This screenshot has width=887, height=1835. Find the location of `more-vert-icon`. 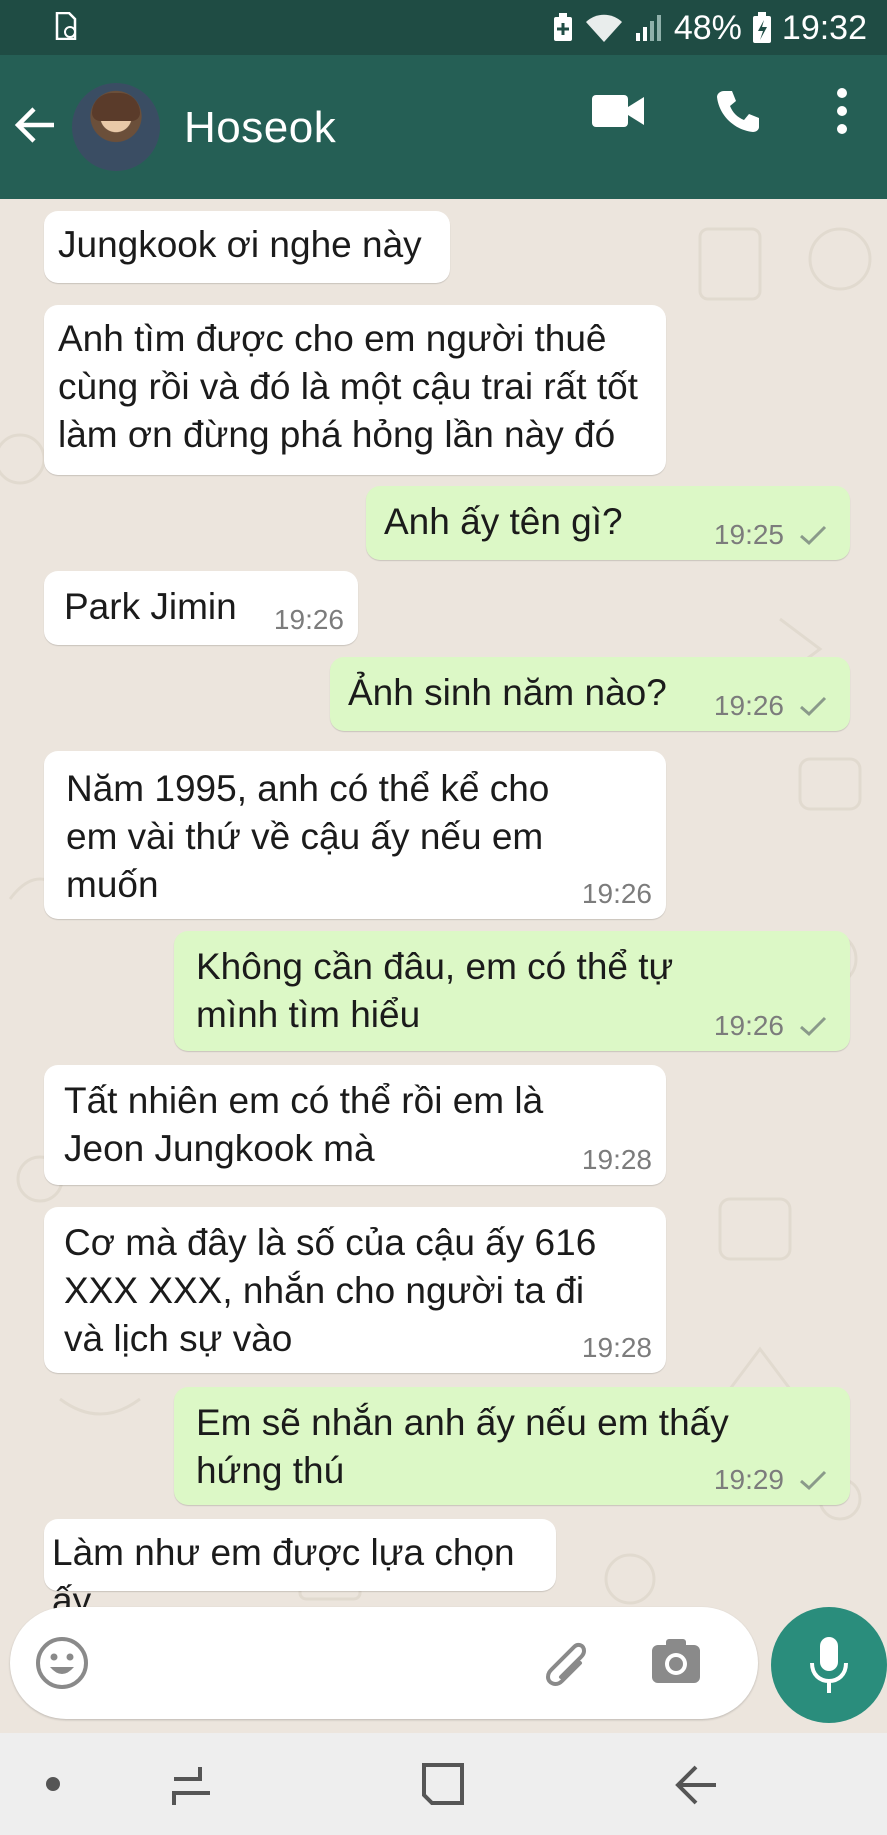

more-vert-icon is located at coordinates (842, 111).